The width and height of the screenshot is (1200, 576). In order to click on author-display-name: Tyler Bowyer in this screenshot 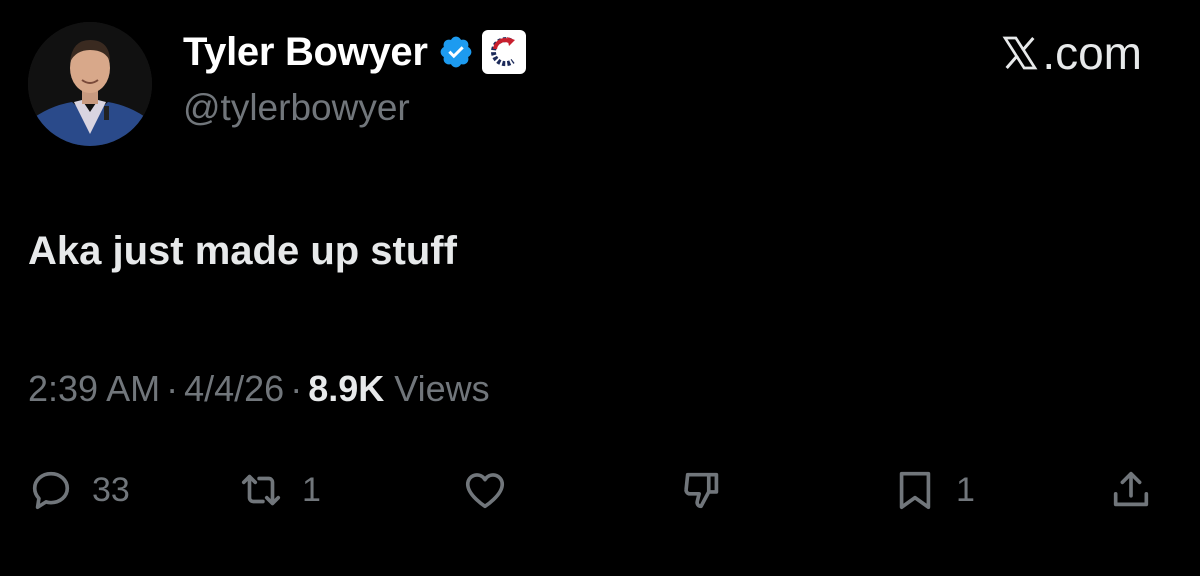, I will do `click(305, 52)`.